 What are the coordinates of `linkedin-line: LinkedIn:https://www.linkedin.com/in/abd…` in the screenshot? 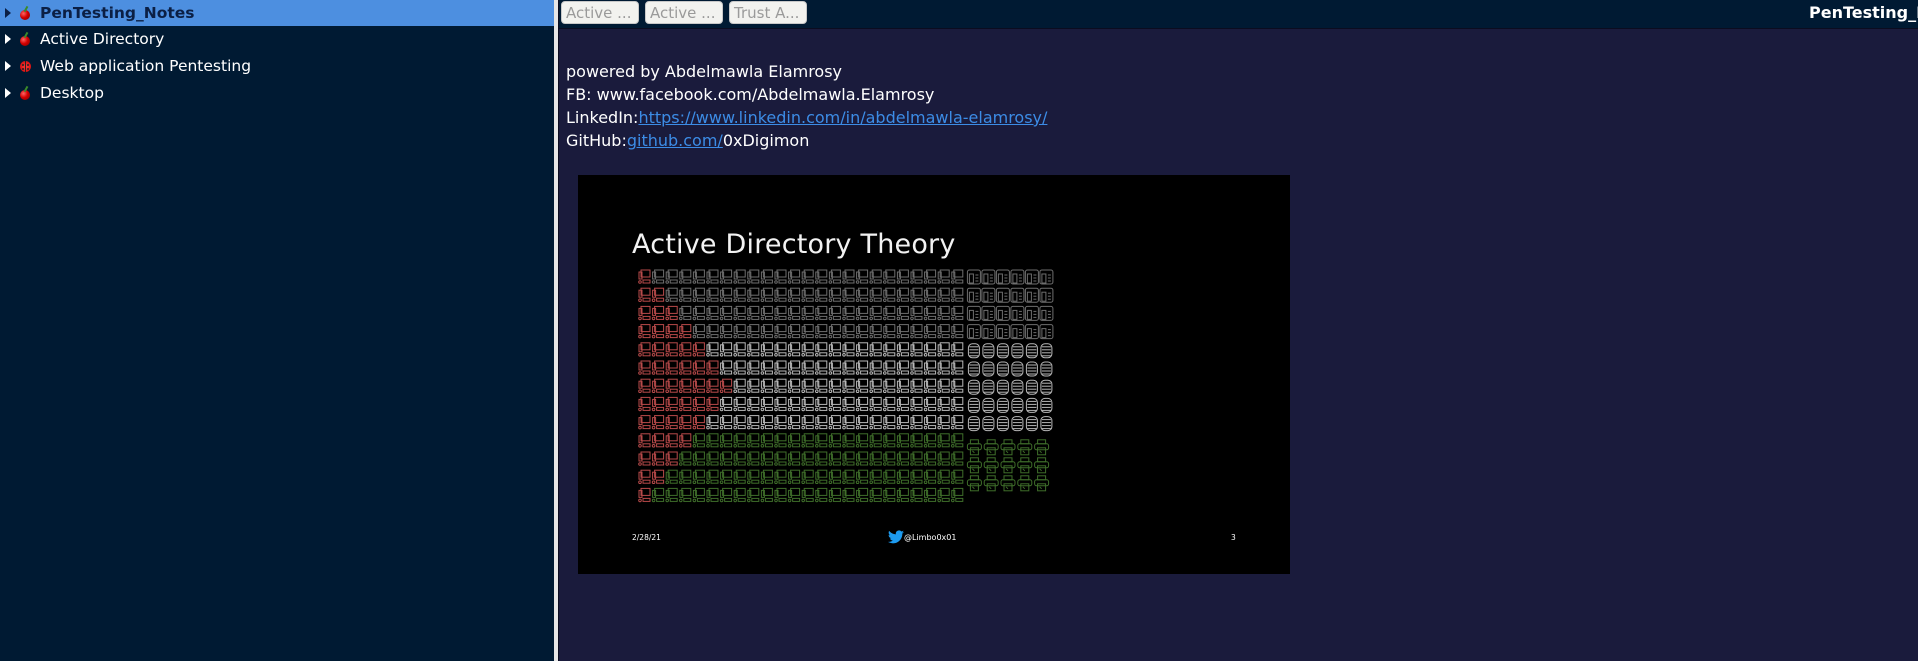 It's located at (806, 117).